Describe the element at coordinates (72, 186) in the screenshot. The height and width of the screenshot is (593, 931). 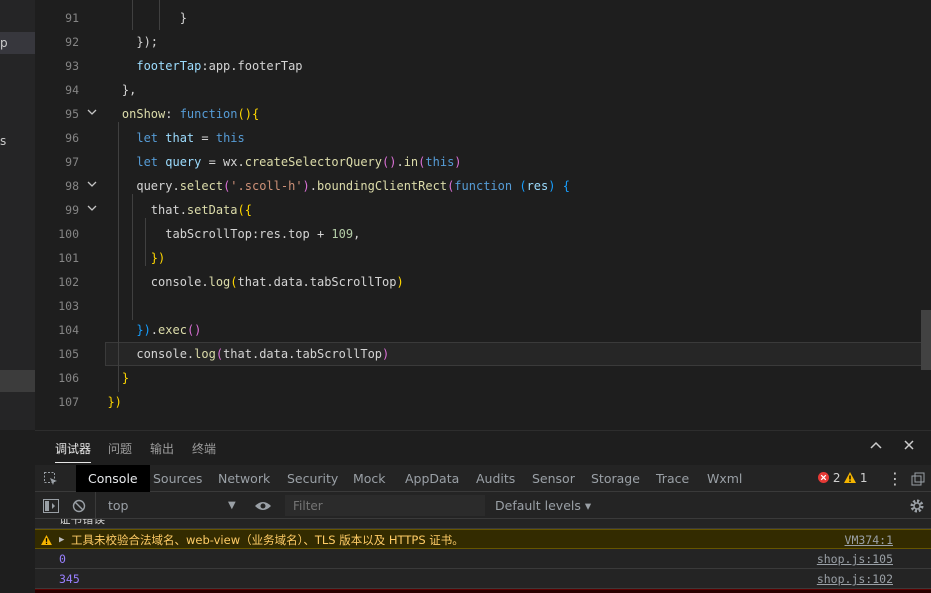
I see `line-number: 98` at that location.